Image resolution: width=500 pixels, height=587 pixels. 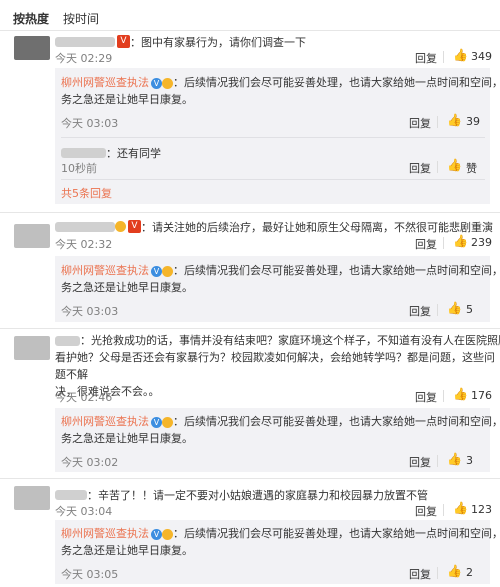 I want to click on sub-reply: ：还有同学, so click(x=111, y=152).